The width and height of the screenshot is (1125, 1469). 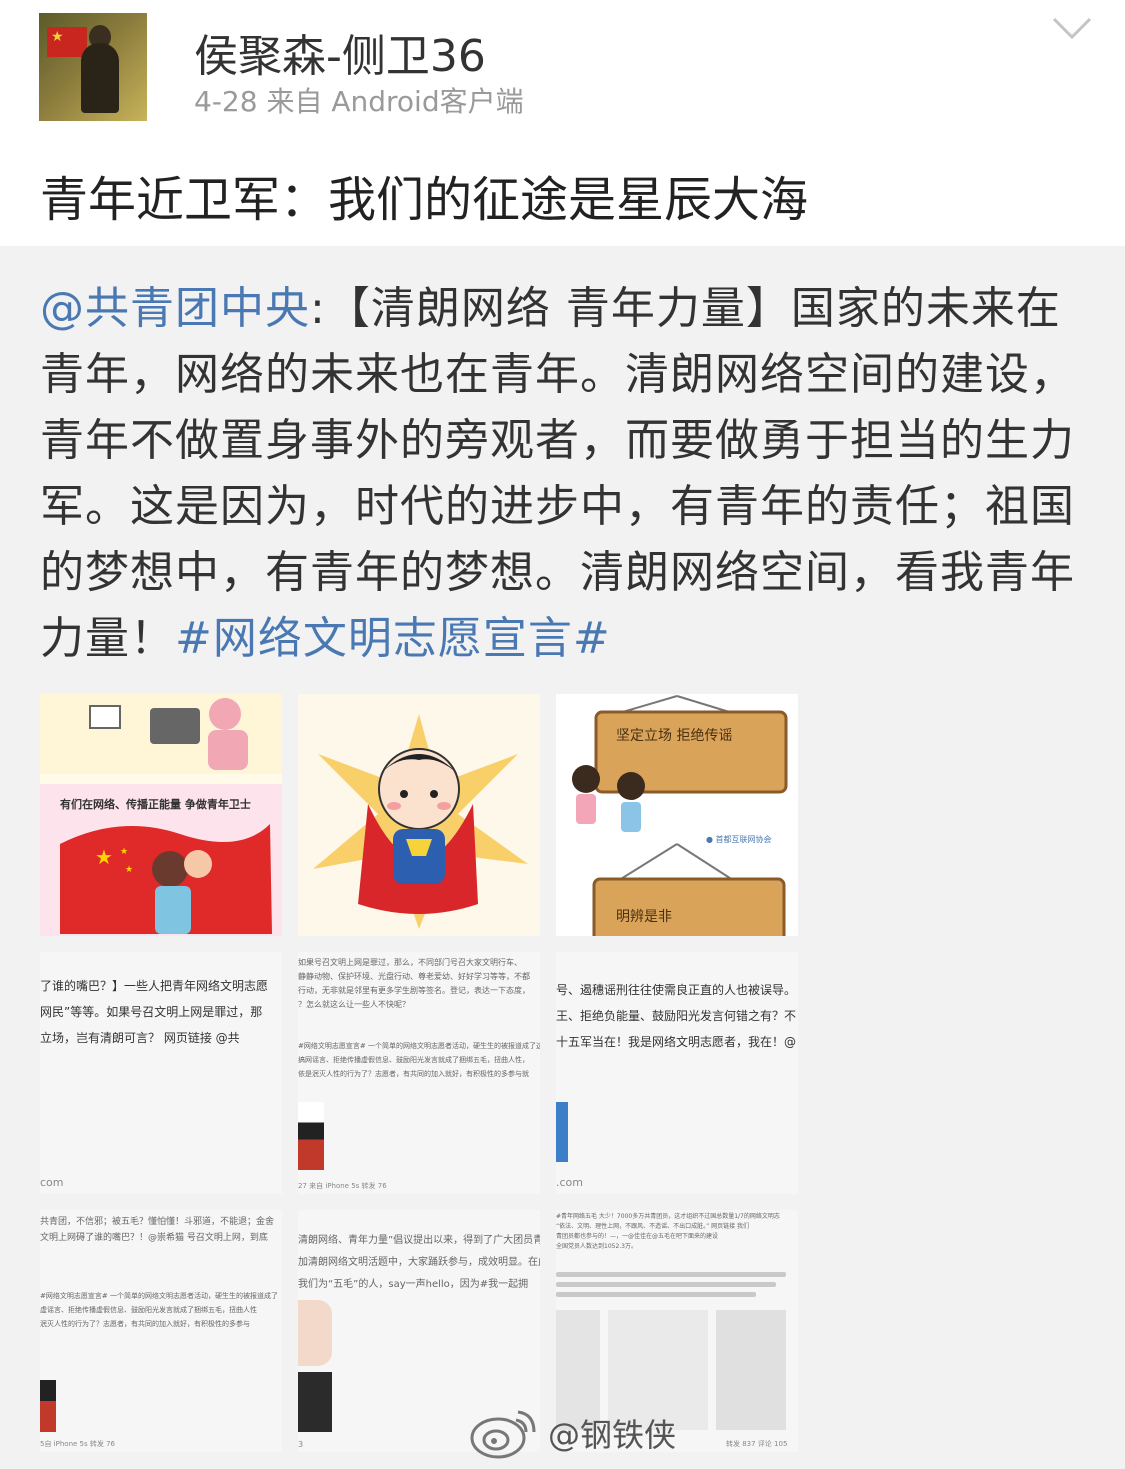 I want to click on chevron-down-icon, so click(x=1072, y=28).